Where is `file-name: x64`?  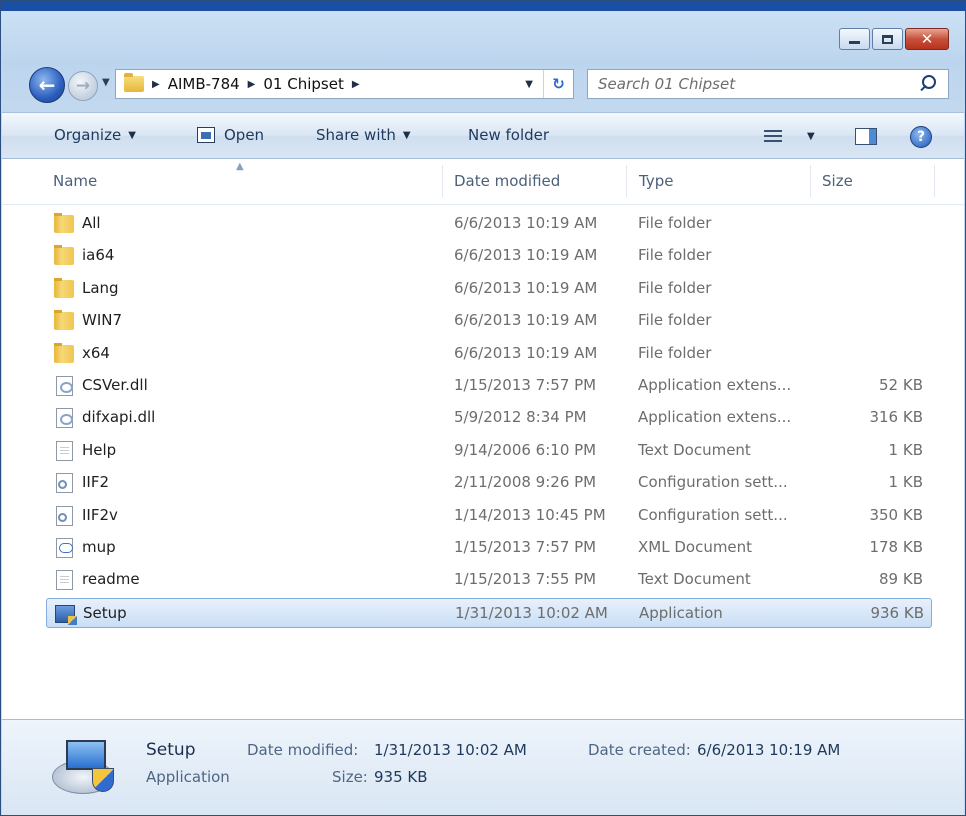
file-name: x64 is located at coordinates (96, 352).